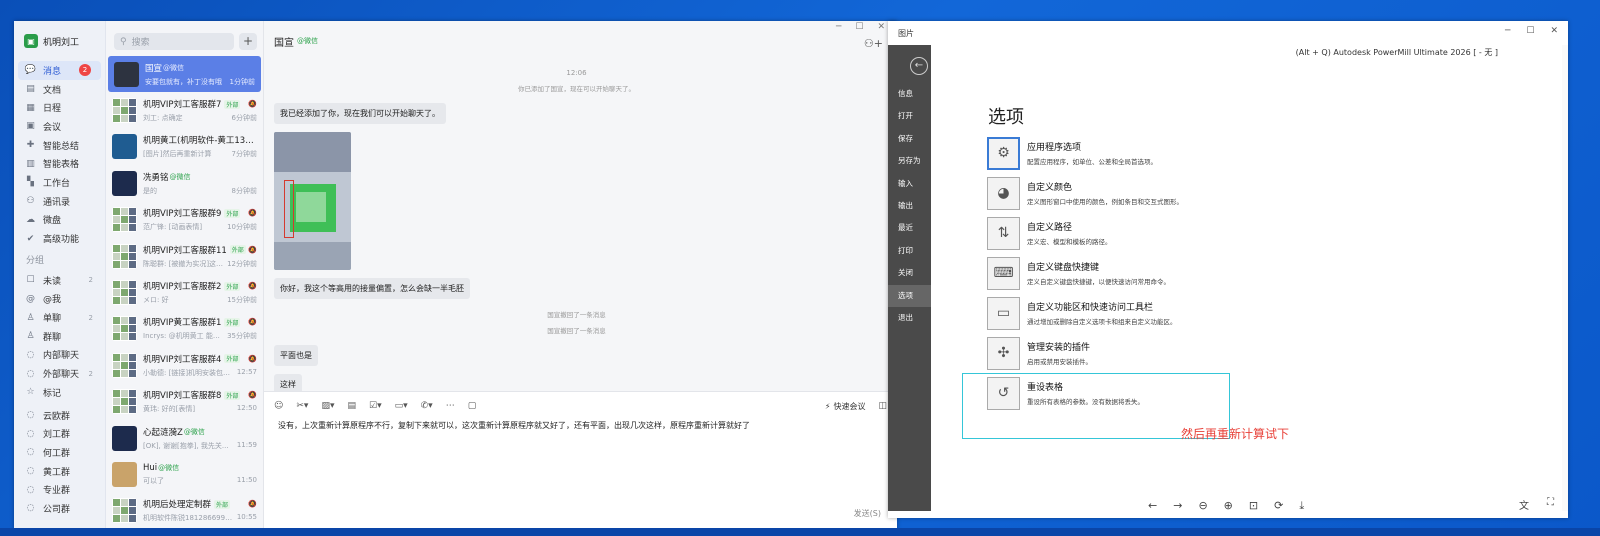 This screenshot has width=1600, height=536. I want to click on conversation-item: 心起涟漪Z @微信 [OK], 谢谢[抱拳], 我先关... 11:59, so click(184, 438).